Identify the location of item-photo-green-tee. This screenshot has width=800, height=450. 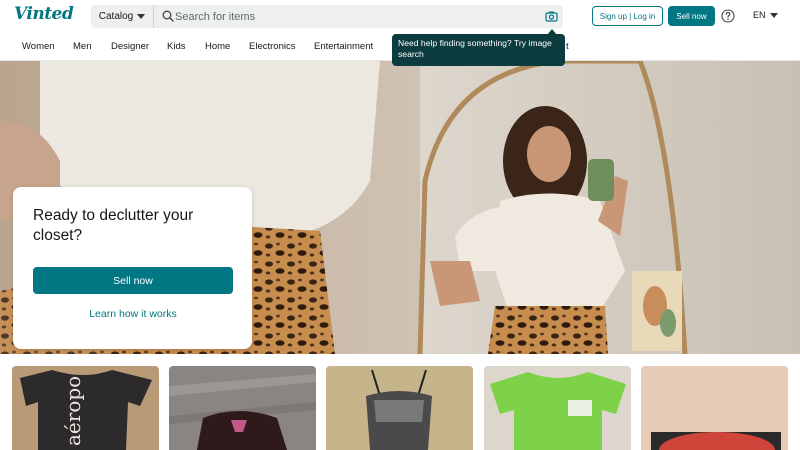
(557, 408).